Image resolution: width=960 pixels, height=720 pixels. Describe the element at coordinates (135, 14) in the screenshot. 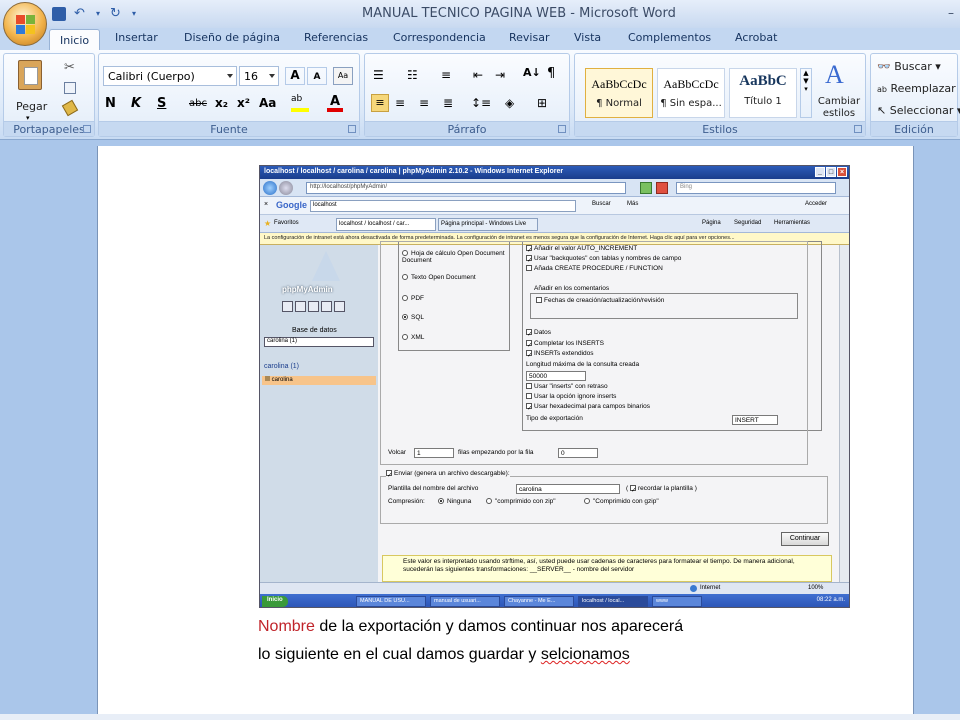

I see `customize-qat-icon: ▾` at that location.